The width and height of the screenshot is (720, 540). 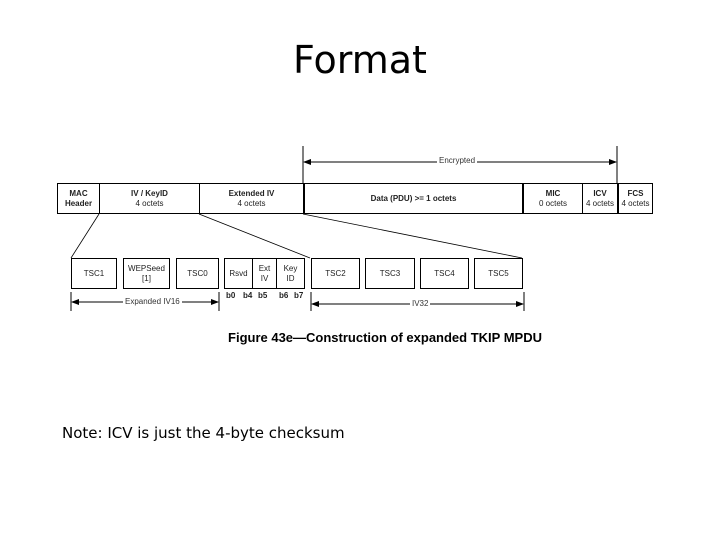 What do you see at coordinates (146, 278) in the screenshot?
I see `field-sub: [1]` at bounding box center [146, 278].